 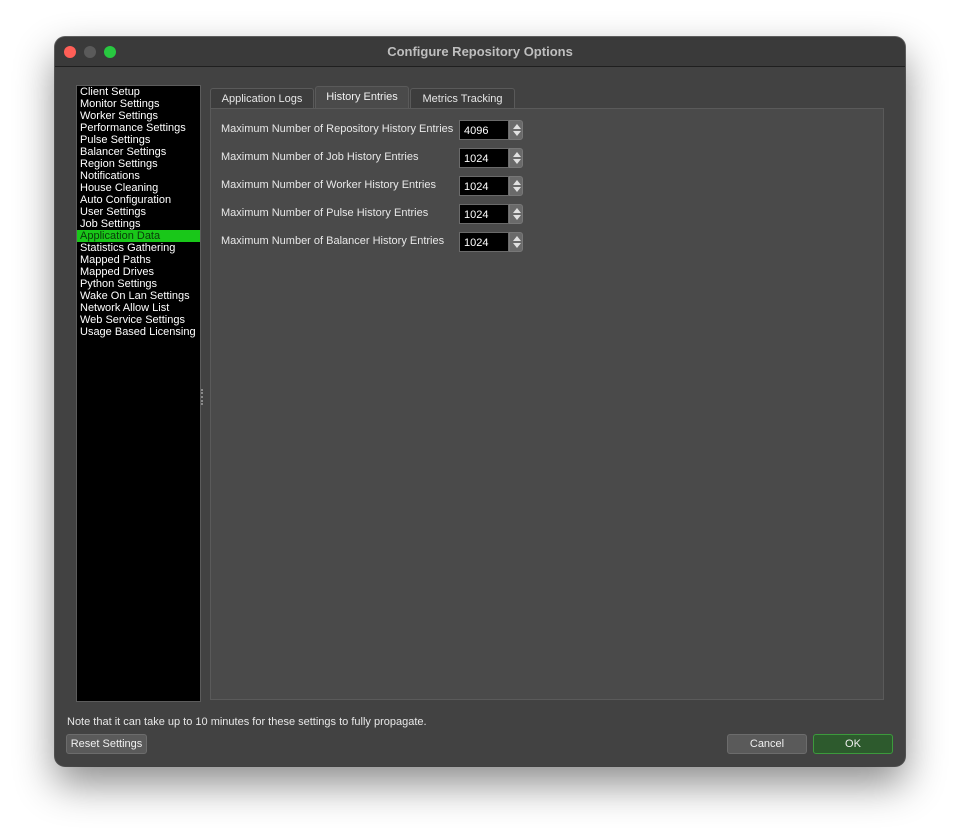 I want to click on tab-history-entries: History Entries, so click(x=362, y=98).